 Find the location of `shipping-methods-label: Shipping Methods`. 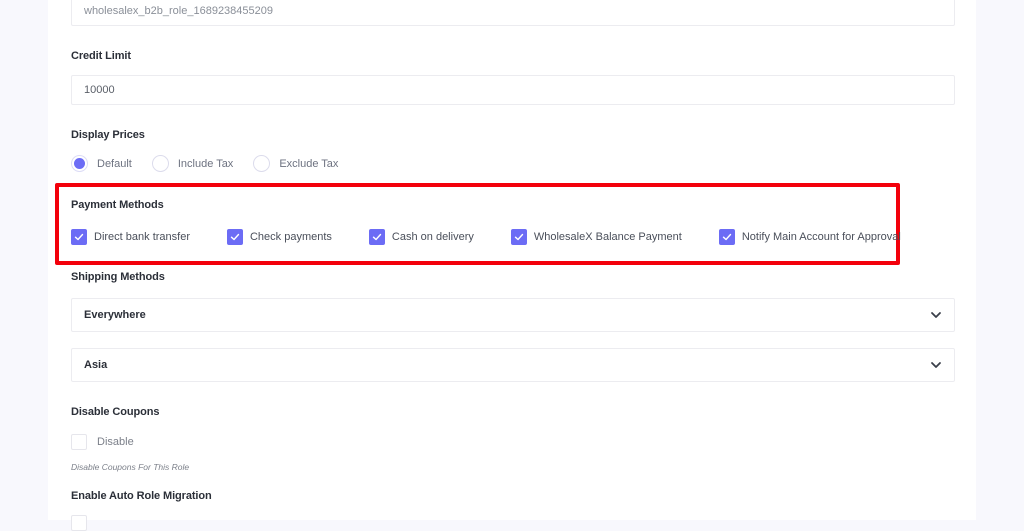

shipping-methods-label: Shipping Methods is located at coordinates (118, 277).